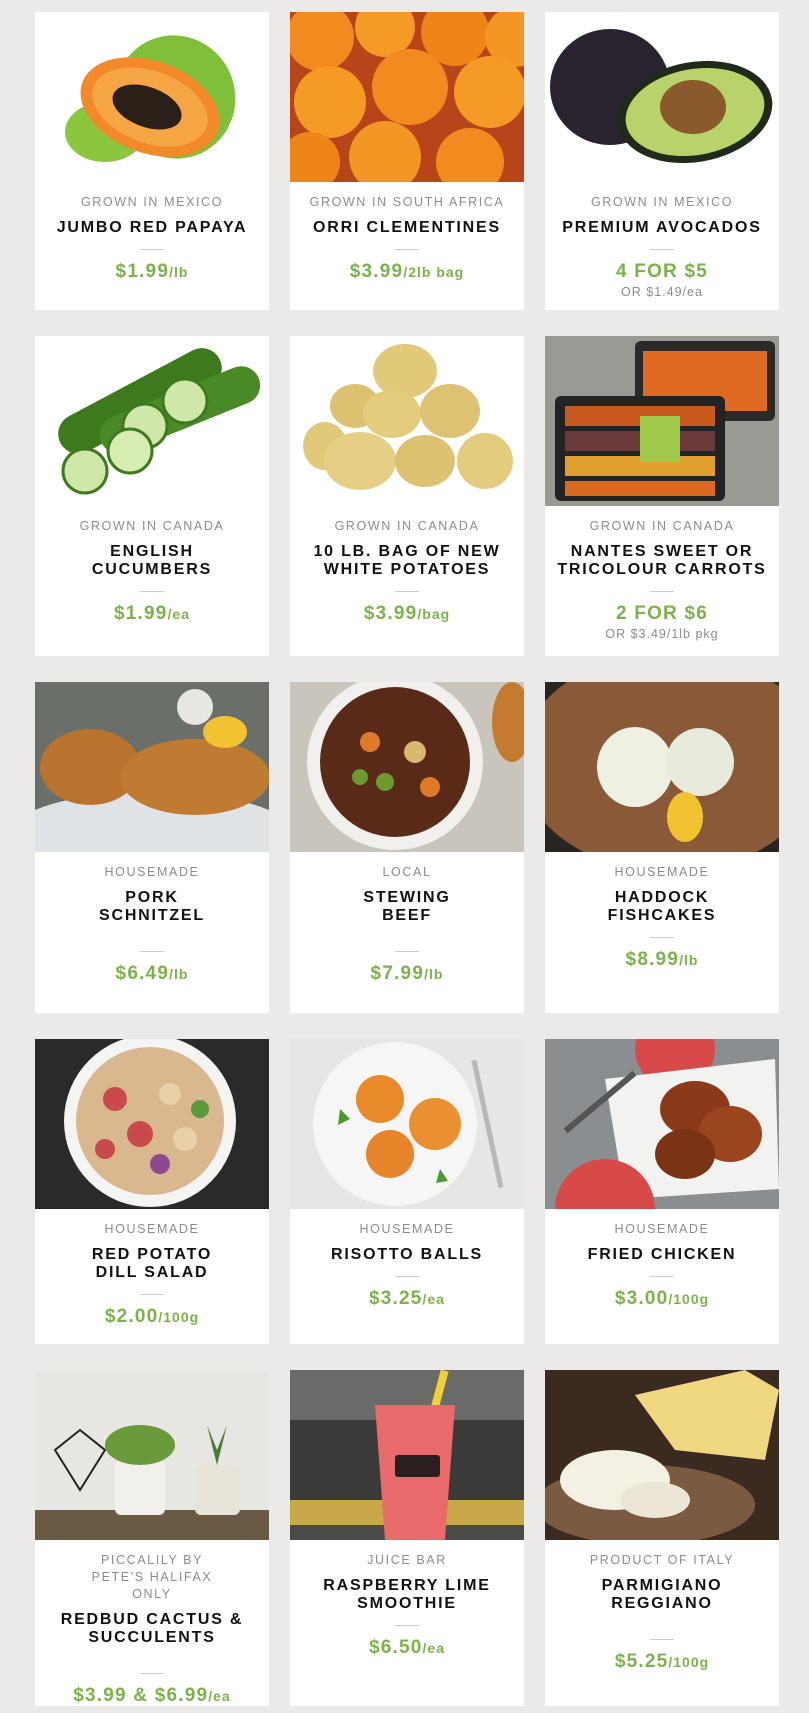 The width and height of the screenshot is (809, 1713). Describe the element at coordinates (407, 906) in the screenshot. I see `product-title: STEWING BEEF` at that location.